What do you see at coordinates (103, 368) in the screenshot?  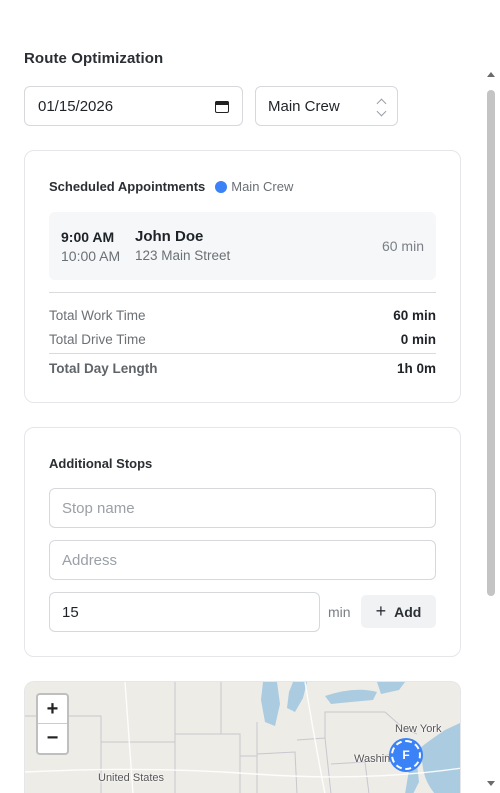 I see `summary-label: Total Day Length` at bounding box center [103, 368].